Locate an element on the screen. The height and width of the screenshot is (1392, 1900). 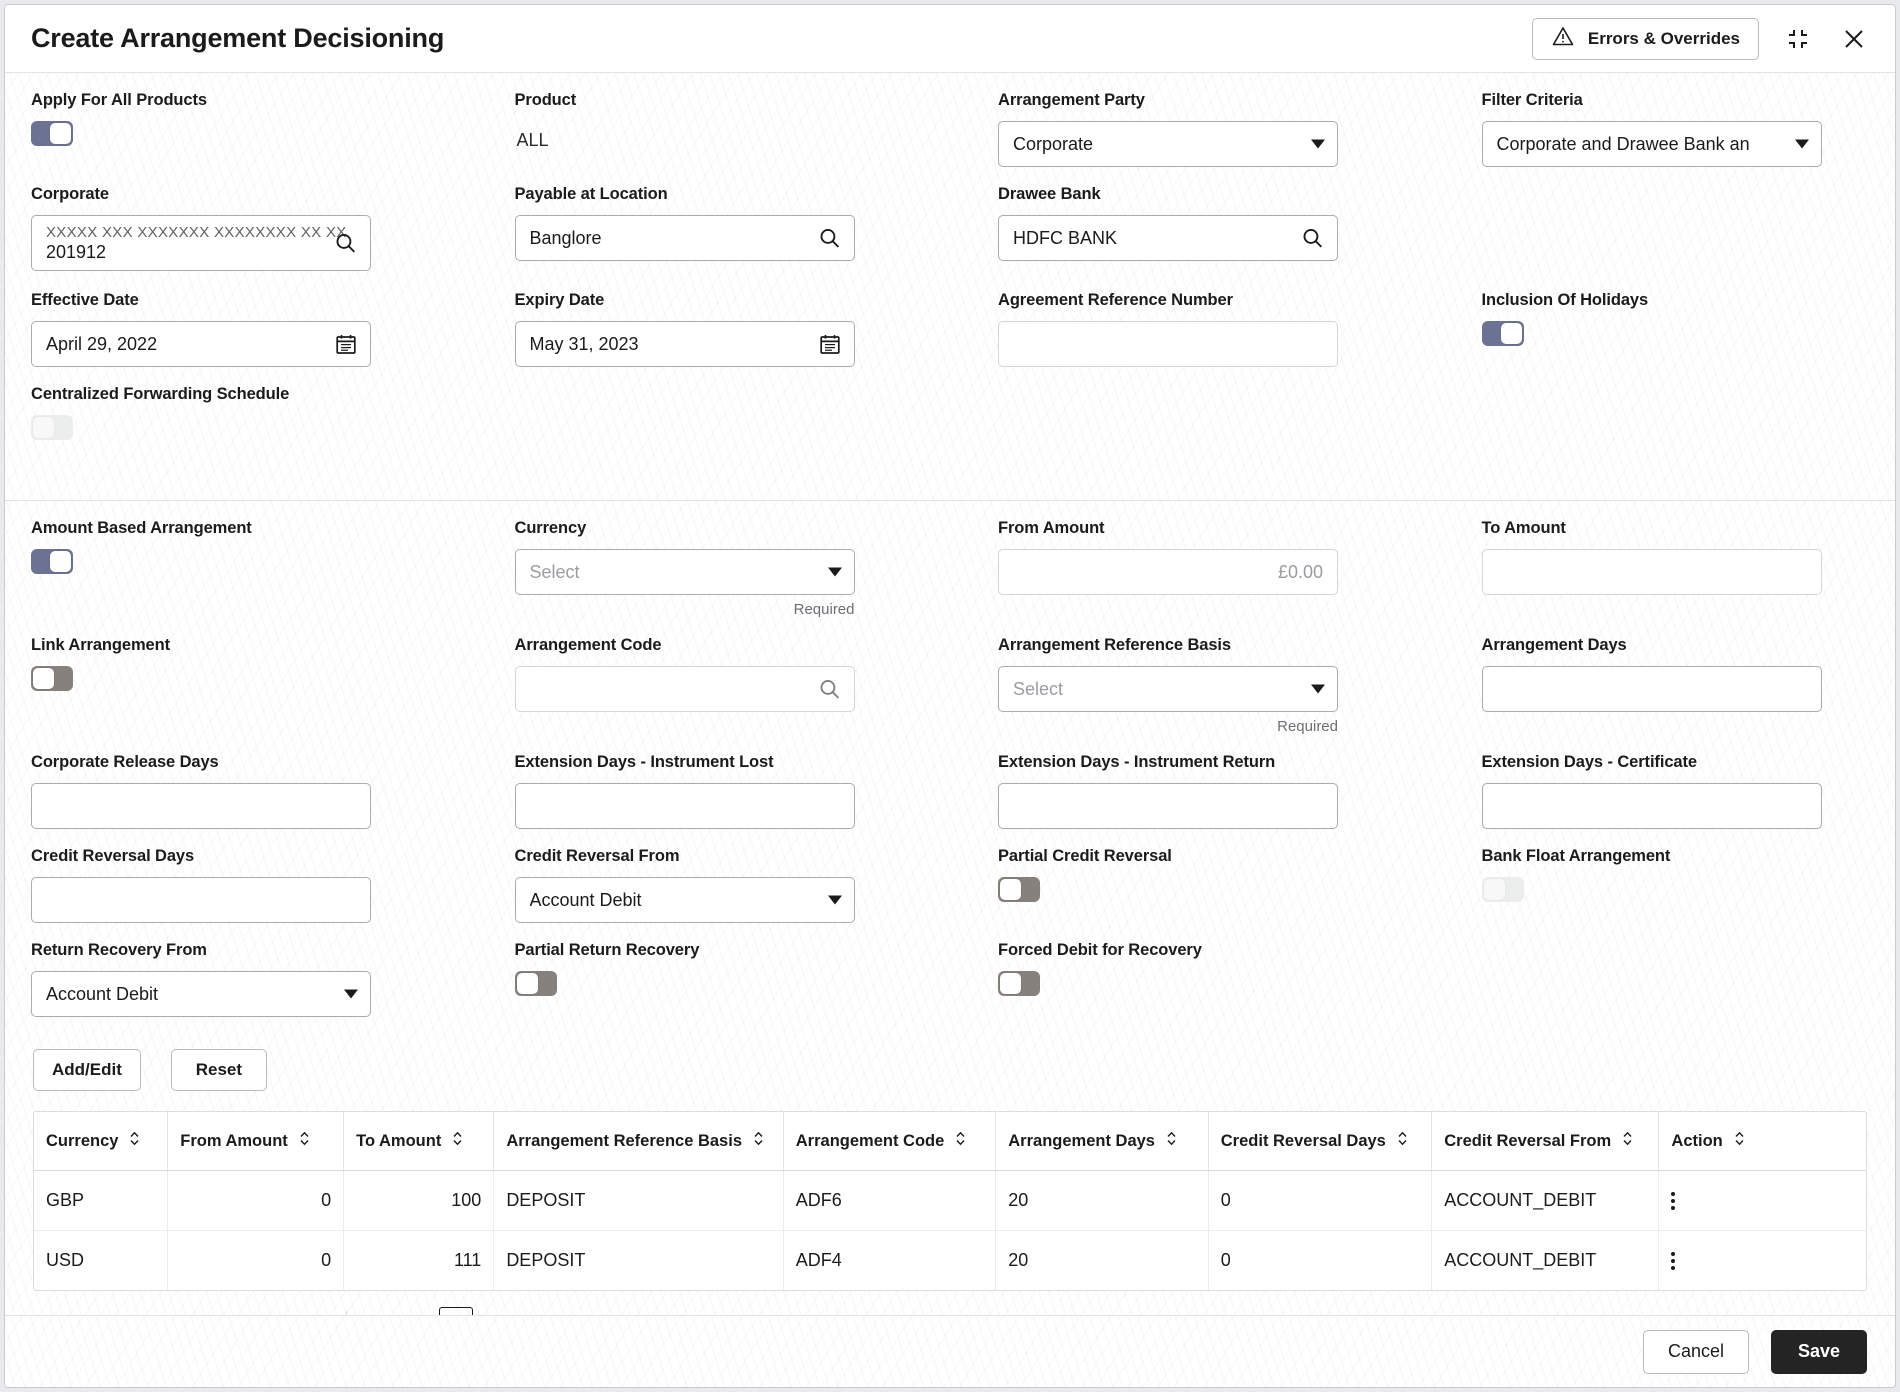
filter-criteria-select: Corporate and Drawee Bank an is located at coordinates (1651, 144).